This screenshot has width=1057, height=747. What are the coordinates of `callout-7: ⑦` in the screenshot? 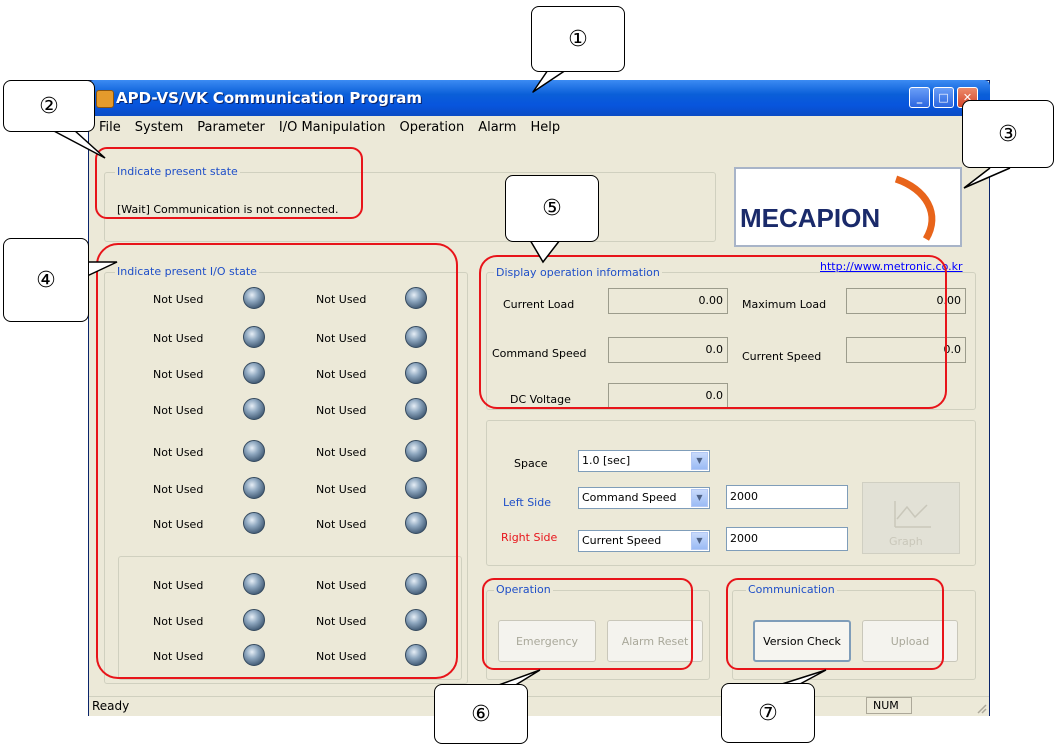 It's located at (768, 713).